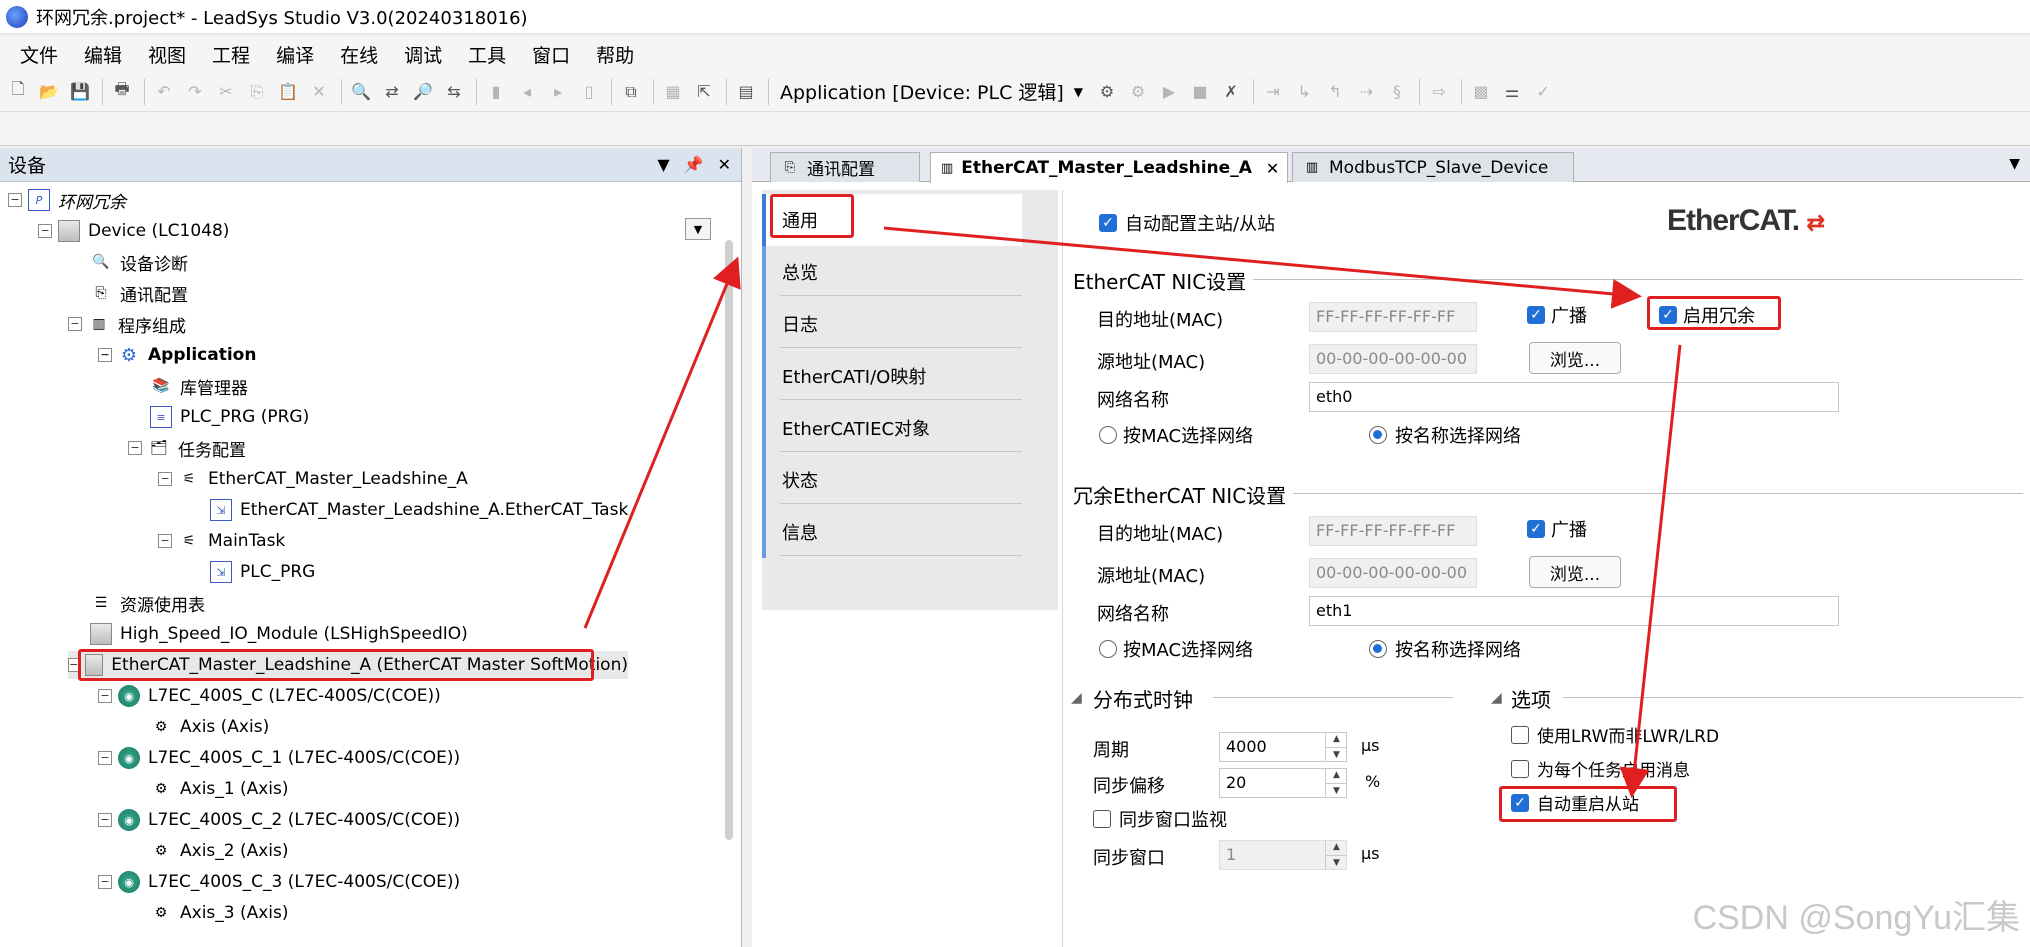 The image size is (2030, 947). Describe the element at coordinates (139, 262) in the screenshot. I see `tree-node: 🔍 设备诊断` at that location.